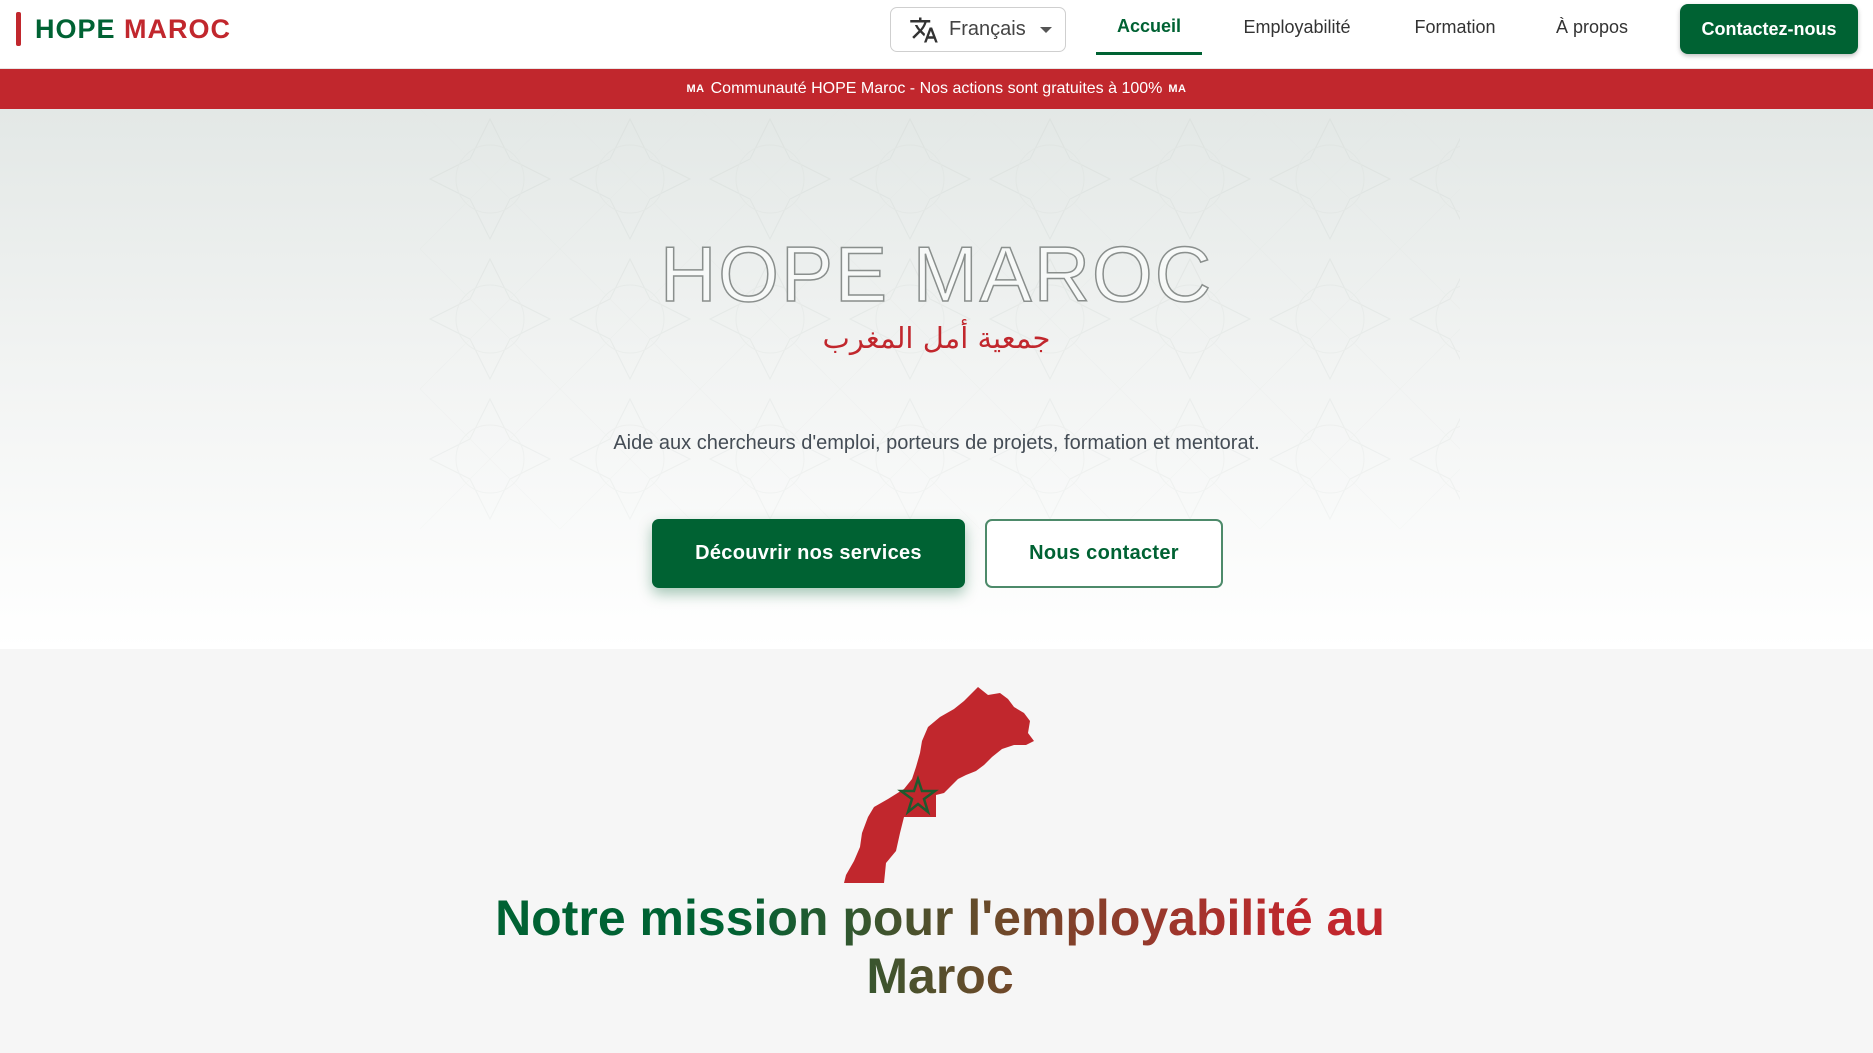  I want to click on contact-cta-button: Contactez-nous, so click(1769, 29).